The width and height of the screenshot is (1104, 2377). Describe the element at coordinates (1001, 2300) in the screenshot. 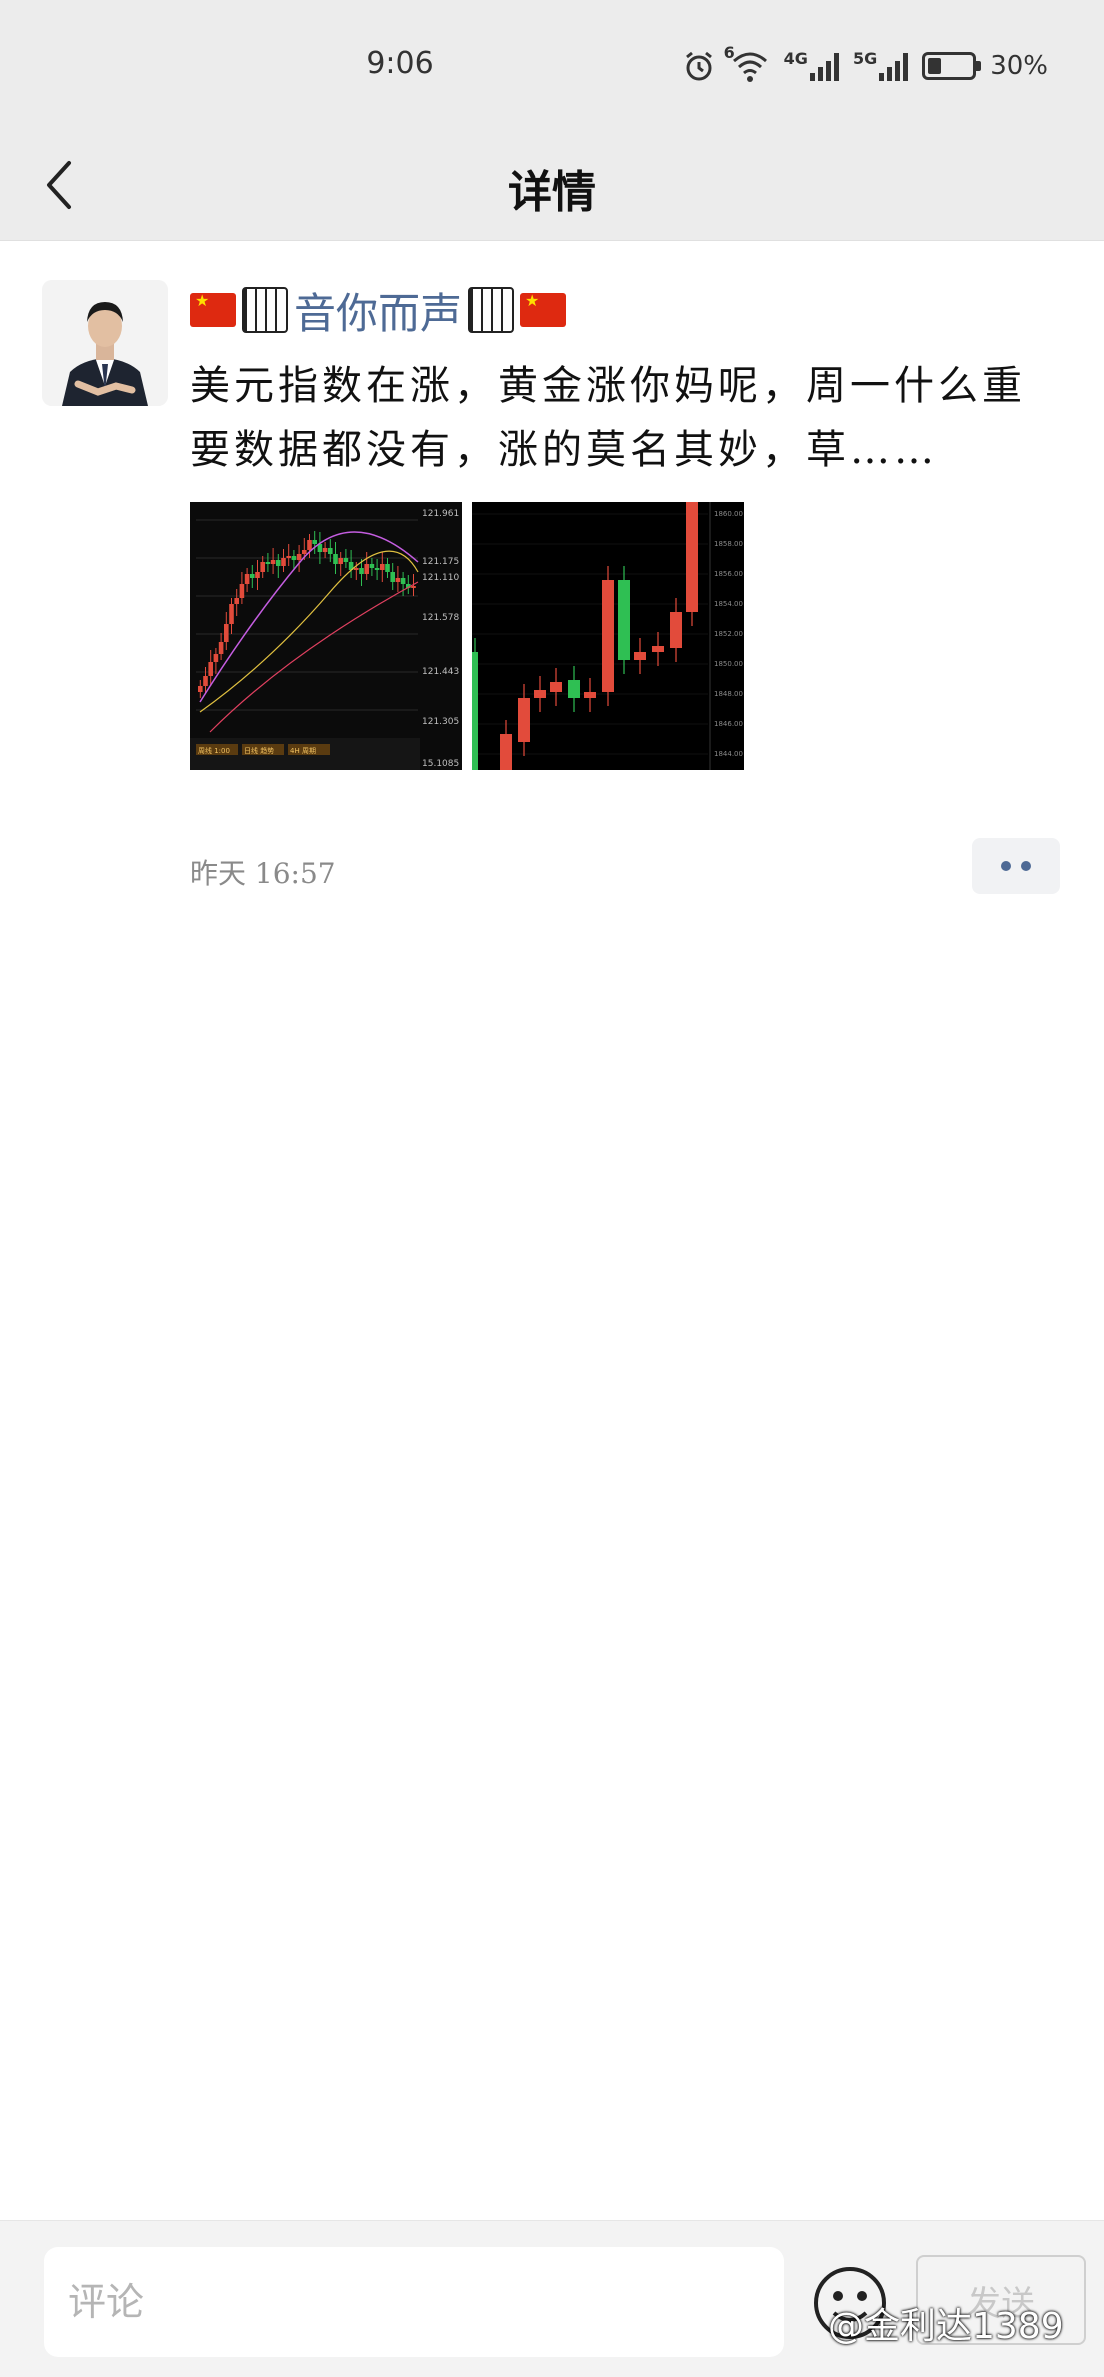

I see `send-button: 发送` at that location.